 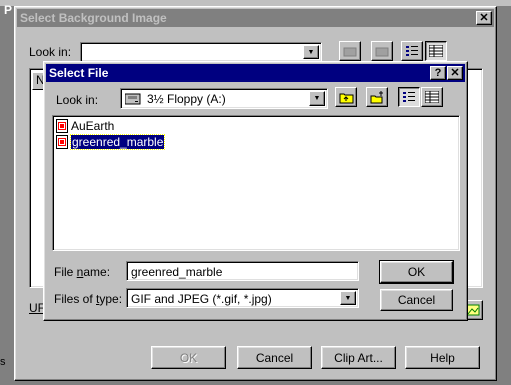 I want to click on inner-list-view-button, so click(x=409, y=97).